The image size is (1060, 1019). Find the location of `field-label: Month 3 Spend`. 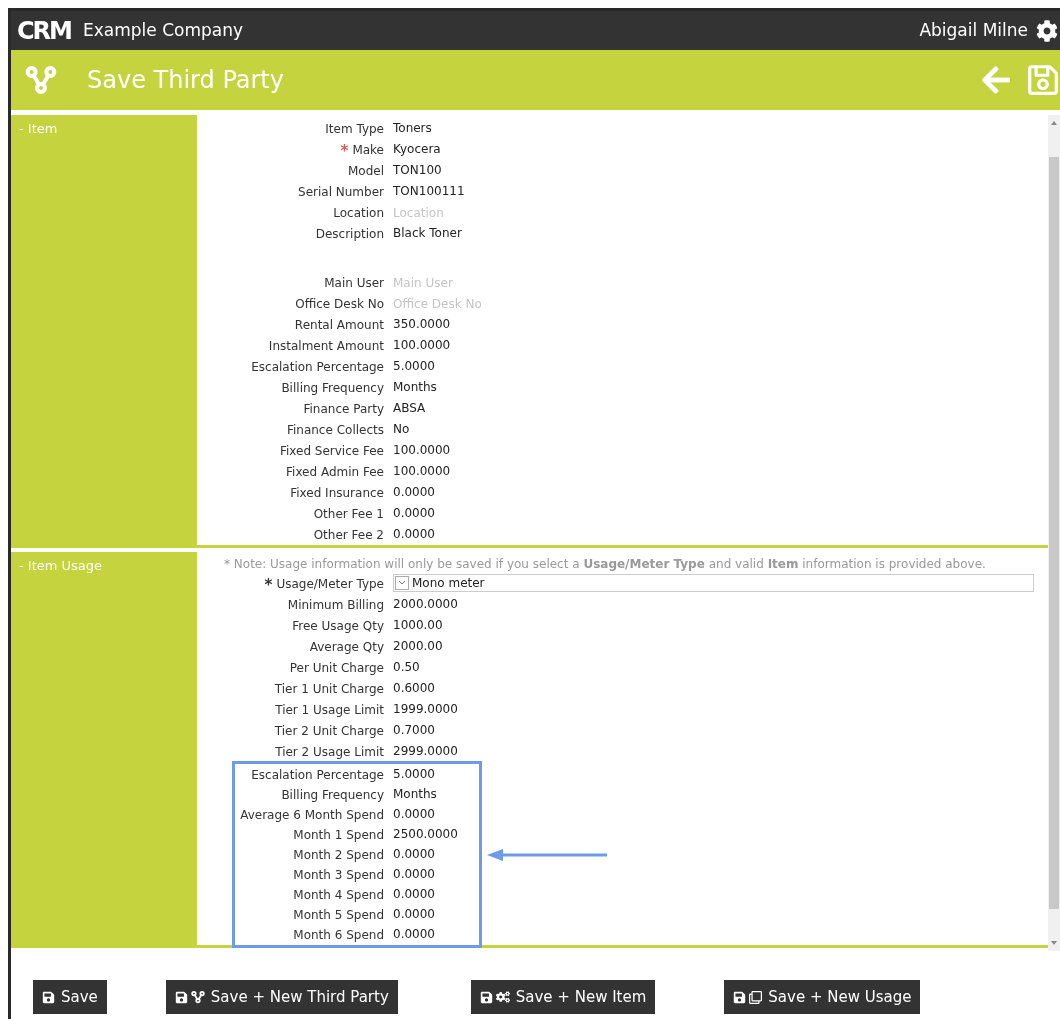

field-label: Month 3 Spend is located at coordinates (338, 875).